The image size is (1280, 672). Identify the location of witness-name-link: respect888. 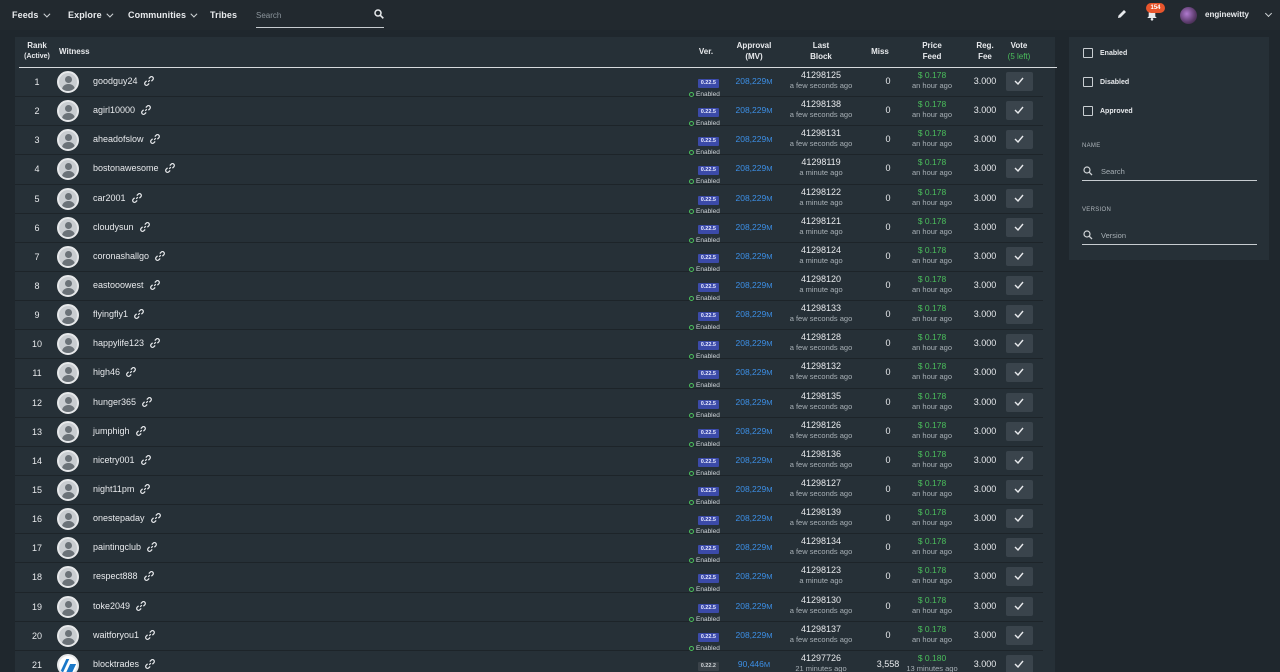
(115, 576).